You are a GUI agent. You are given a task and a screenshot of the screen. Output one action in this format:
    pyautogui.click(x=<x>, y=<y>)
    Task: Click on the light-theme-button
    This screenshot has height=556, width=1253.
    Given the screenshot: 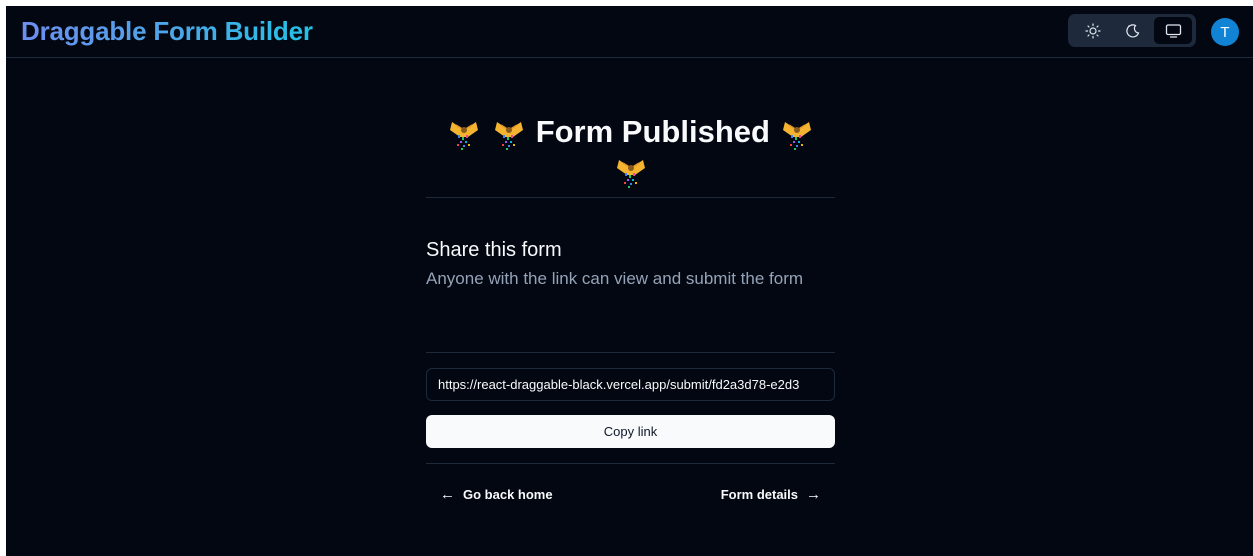 What is the action you would take?
    pyautogui.click(x=1093, y=30)
    